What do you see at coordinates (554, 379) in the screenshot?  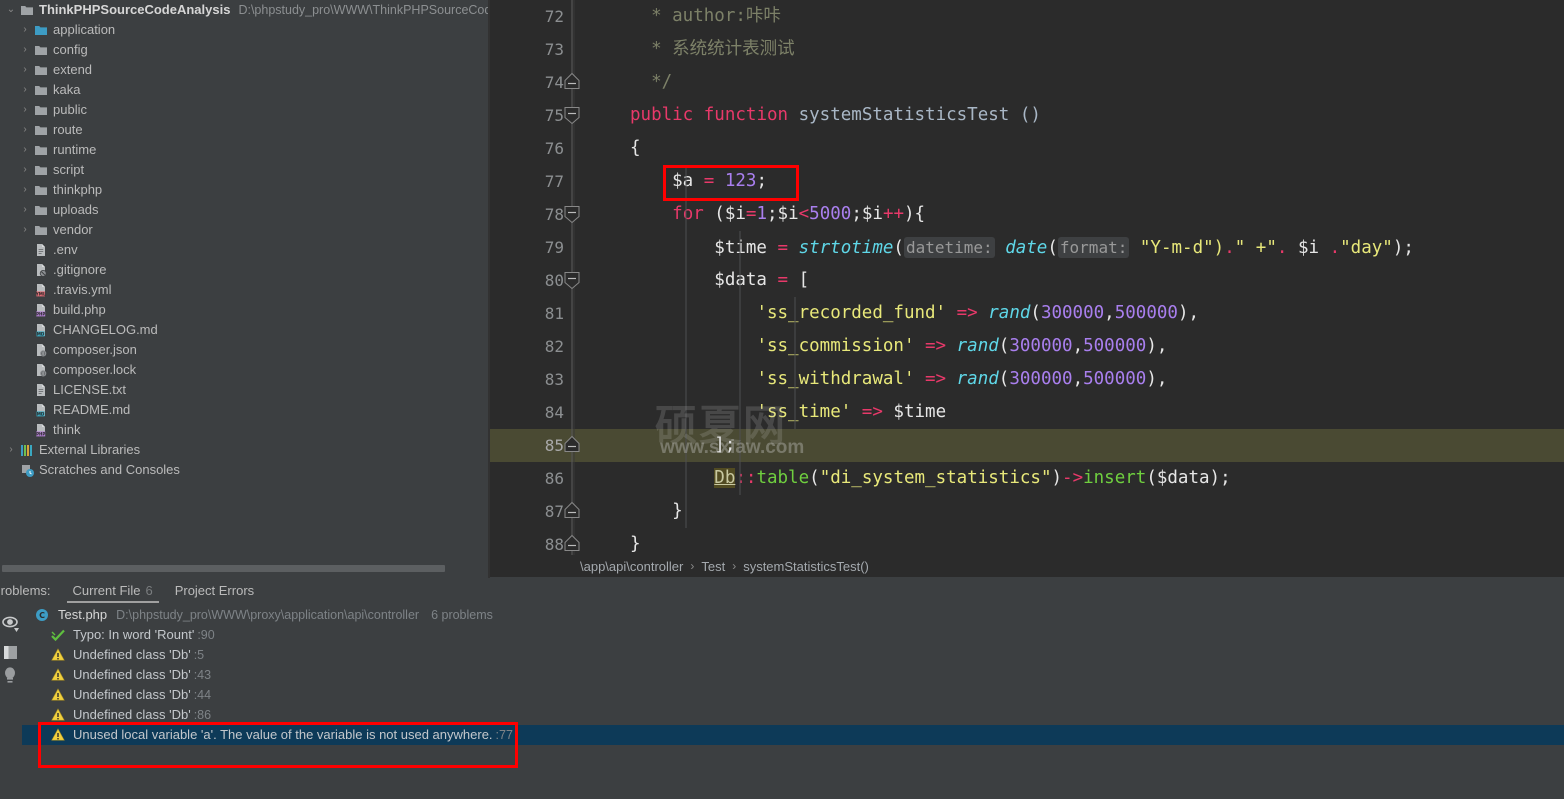 I see `line-number: 83` at bounding box center [554, 379].